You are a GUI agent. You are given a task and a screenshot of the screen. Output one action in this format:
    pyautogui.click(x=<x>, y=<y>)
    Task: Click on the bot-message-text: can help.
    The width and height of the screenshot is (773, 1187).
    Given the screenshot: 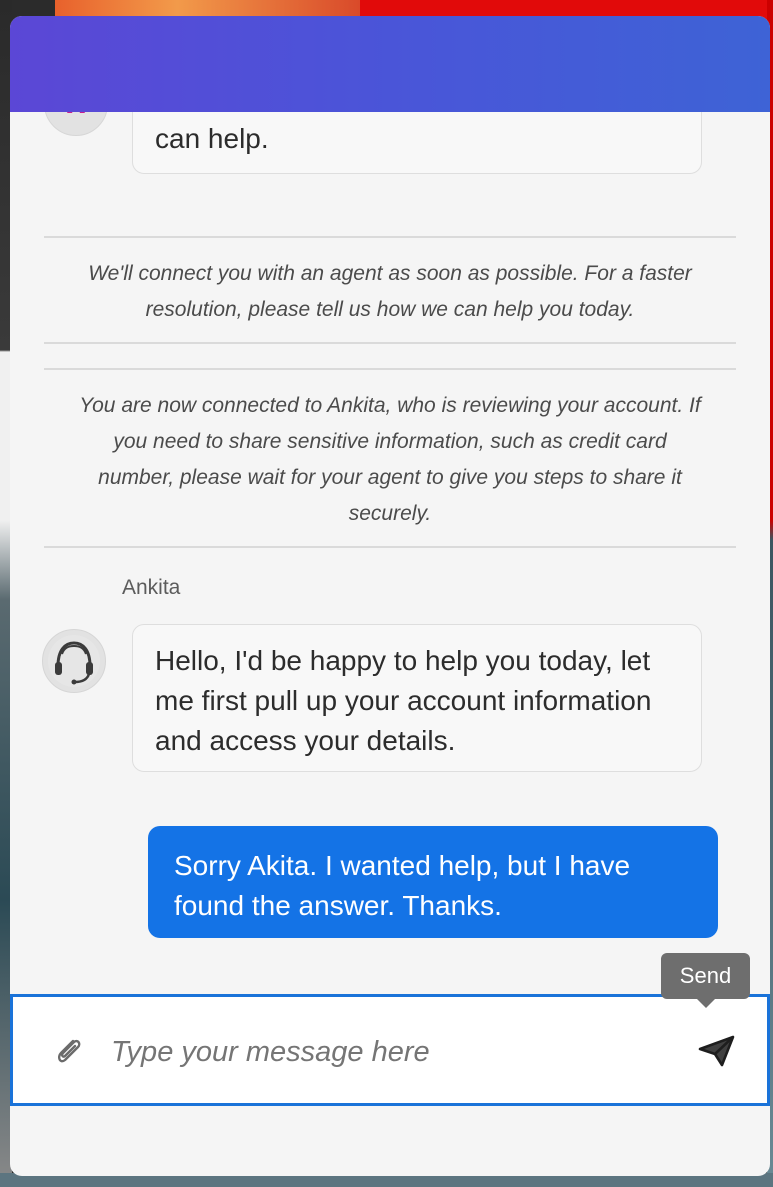 What is the action you would take?
    pyautogui.click(x=212, y=138)
    